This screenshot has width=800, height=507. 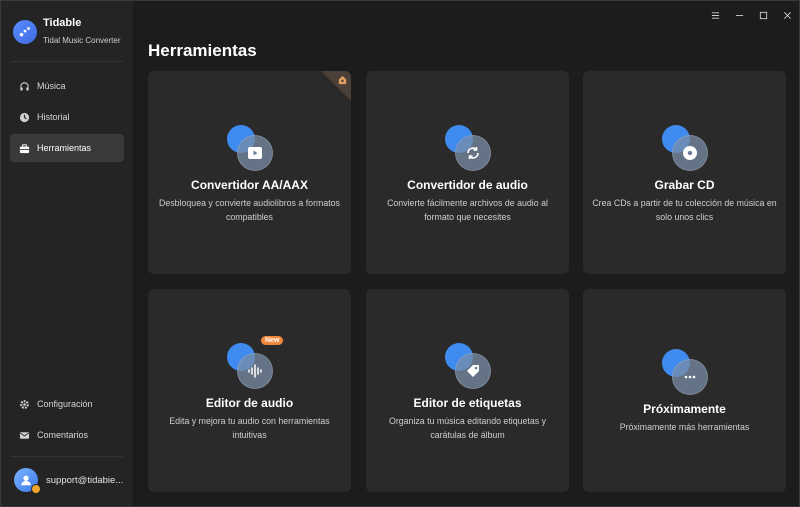 I want to click on card-title: Convertidor AA/AAX, so click(x=249, y=185).